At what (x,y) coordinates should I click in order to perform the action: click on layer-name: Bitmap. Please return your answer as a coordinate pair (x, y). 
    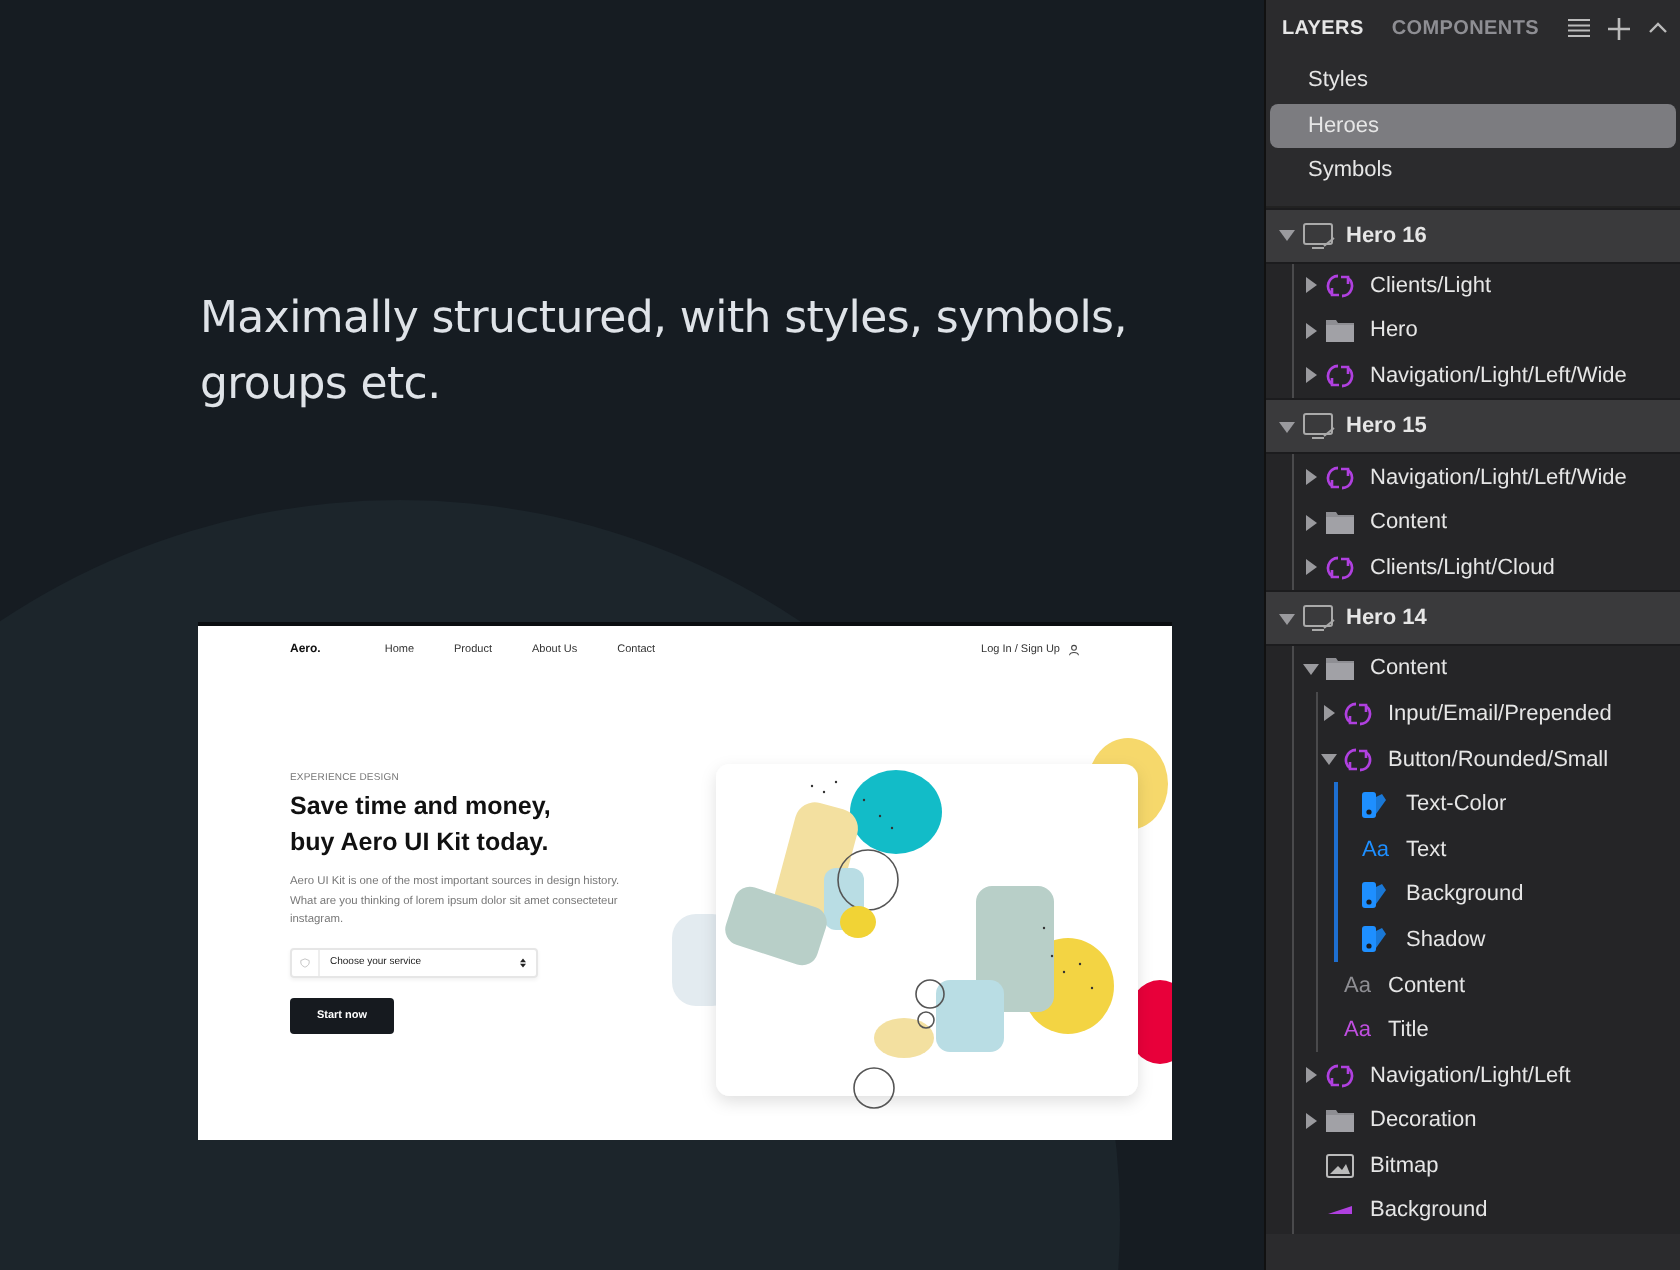
    Looking at the image, I should click on (1404, 1165).